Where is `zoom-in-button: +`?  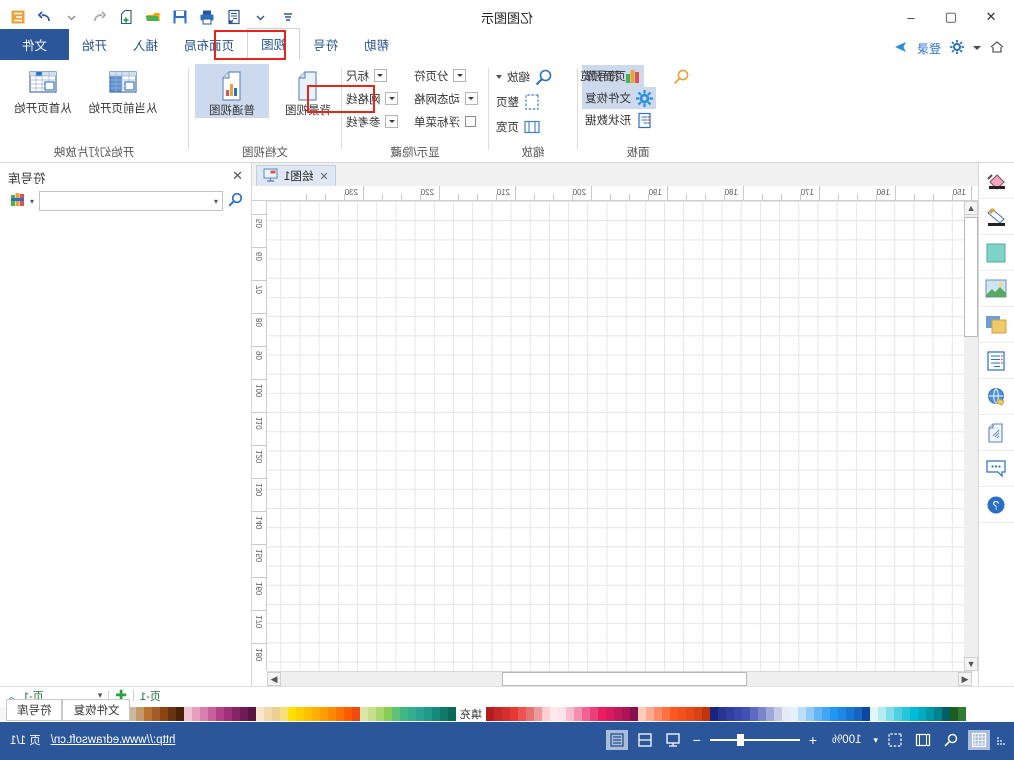 zoom-in-button: + is located at coordinates (813, 740).